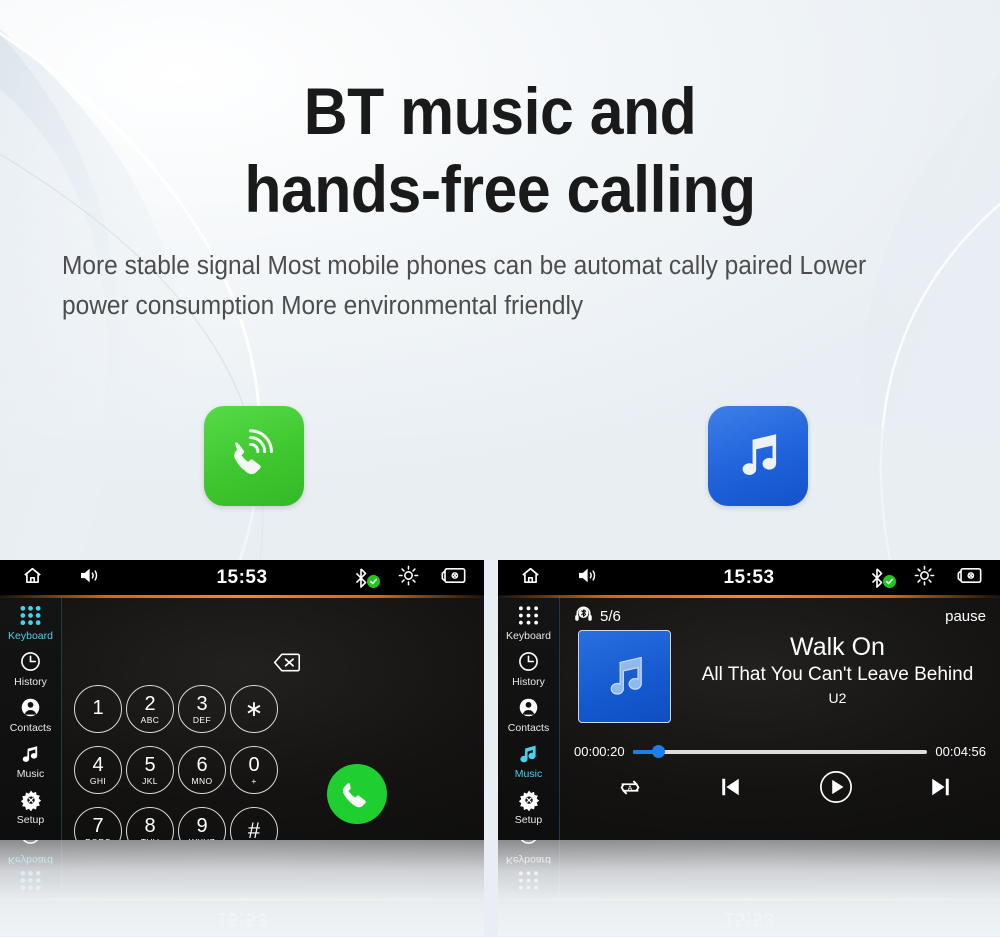 Image resolution: width=1000 pixels, height=937 pixels. I want to click on track-album: All That You Can't Leave Behind, so click(837, 674).